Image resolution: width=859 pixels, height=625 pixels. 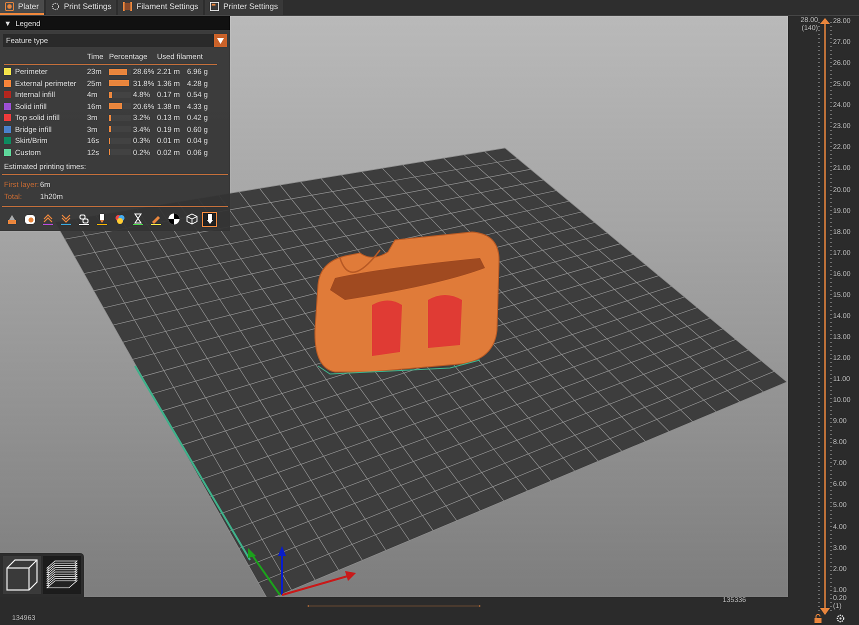 What do you see at coordinates (818, 618) in the screenshot?
I see `lock-icon` at bounding box center [818, 618].